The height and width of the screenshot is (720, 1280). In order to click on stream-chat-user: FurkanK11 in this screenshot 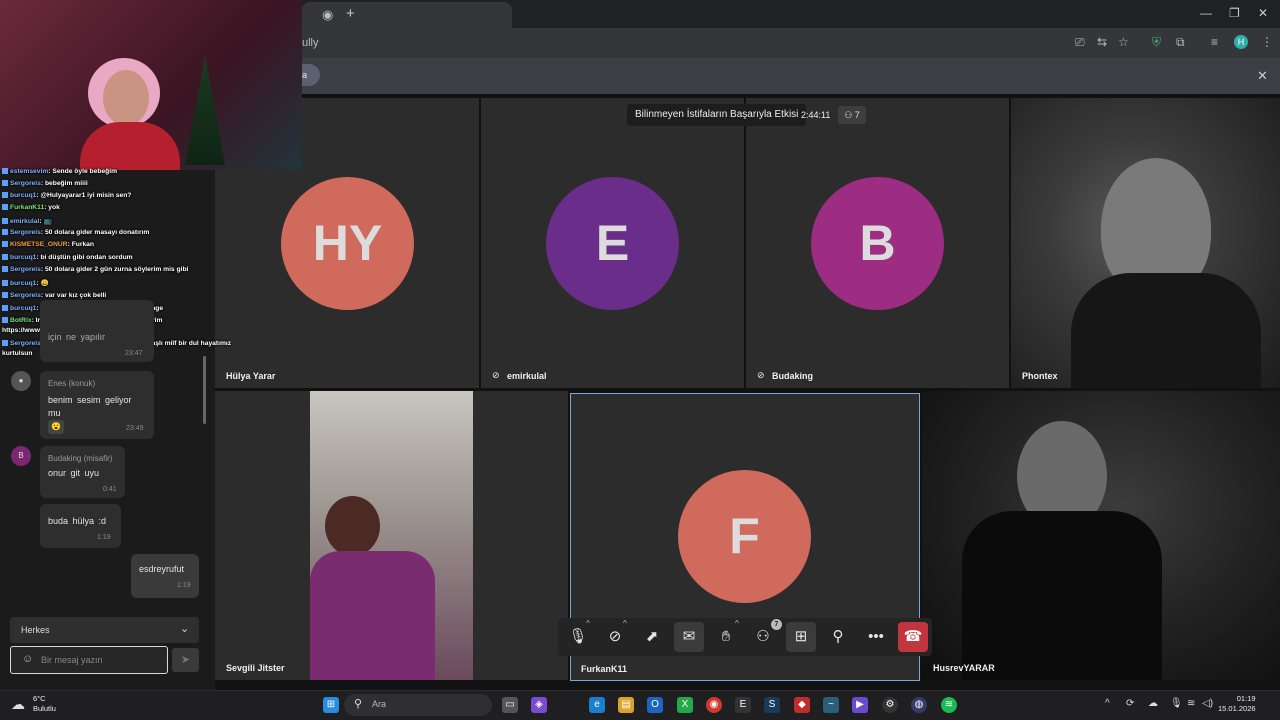, I will do `click(27, 207)`.